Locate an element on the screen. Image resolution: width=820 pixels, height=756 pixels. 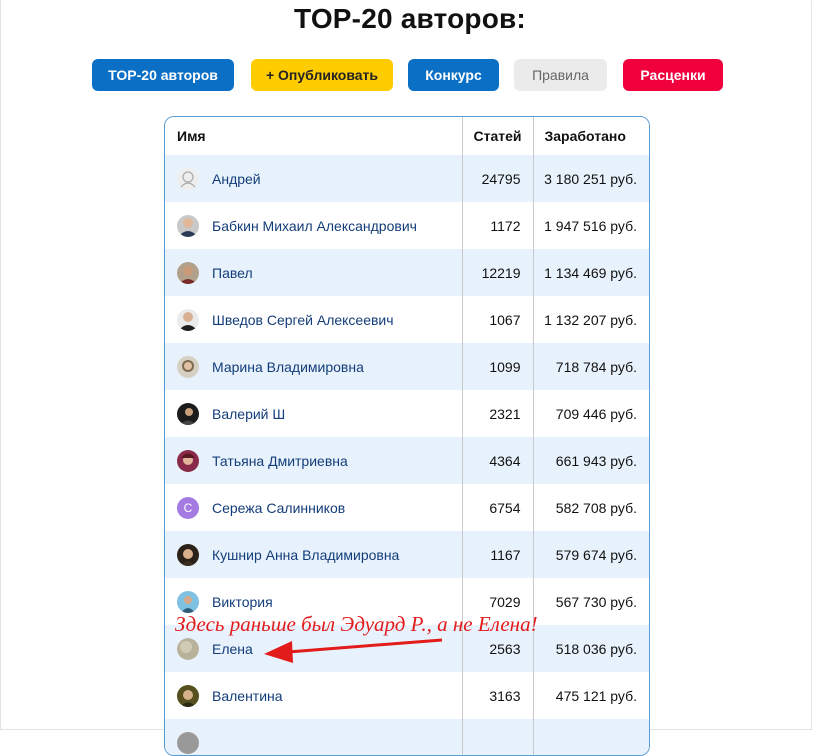
author-name-cell: Павел is located at coordinates (313, 272).